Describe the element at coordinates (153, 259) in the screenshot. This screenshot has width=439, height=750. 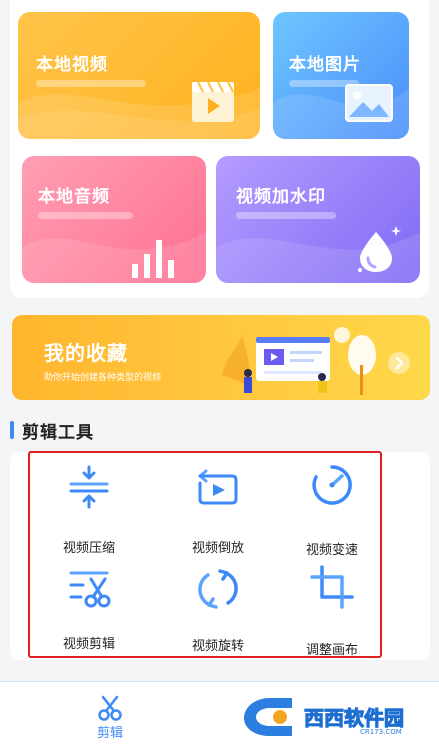
I see `audio-bars-icon` at that location.